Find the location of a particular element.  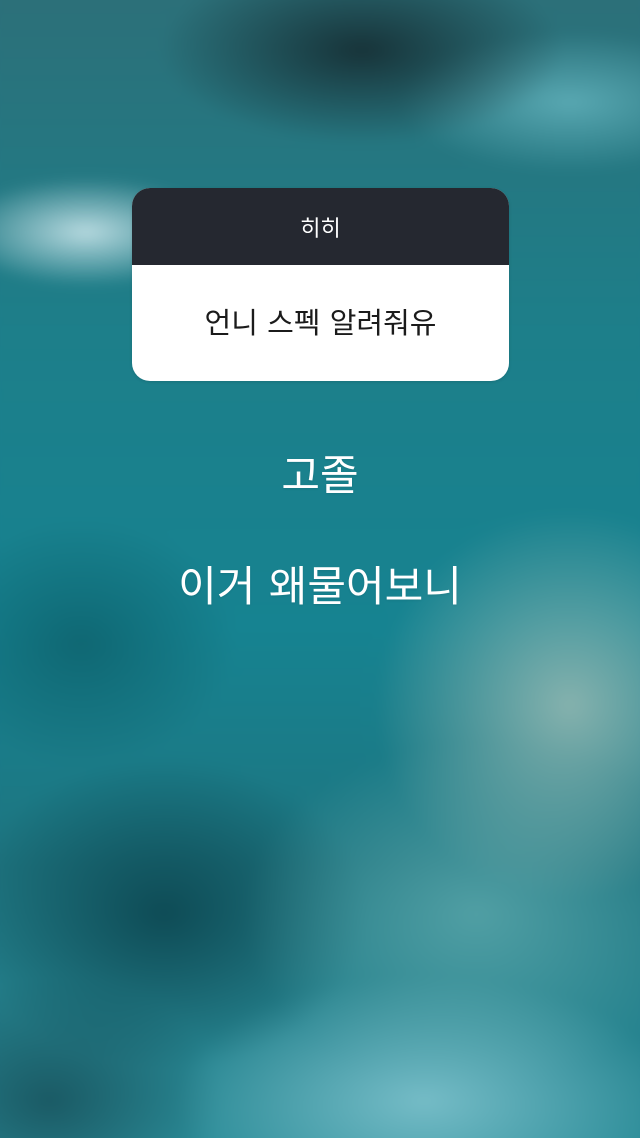

answer-text-line-2: 이거 왜물어보니 is located at coordinates (320, 586).